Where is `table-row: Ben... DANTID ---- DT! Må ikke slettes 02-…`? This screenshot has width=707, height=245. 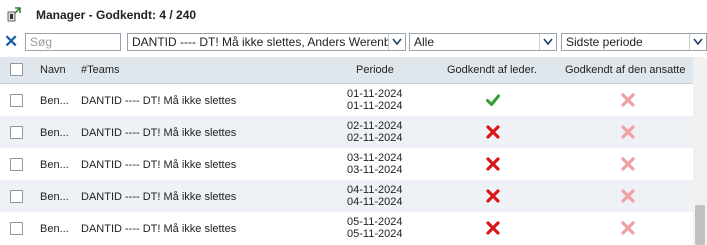 table-row: Ben... DANTID ---- DT! Må ikke slettes 02-… is located at coordinates (346, 132).